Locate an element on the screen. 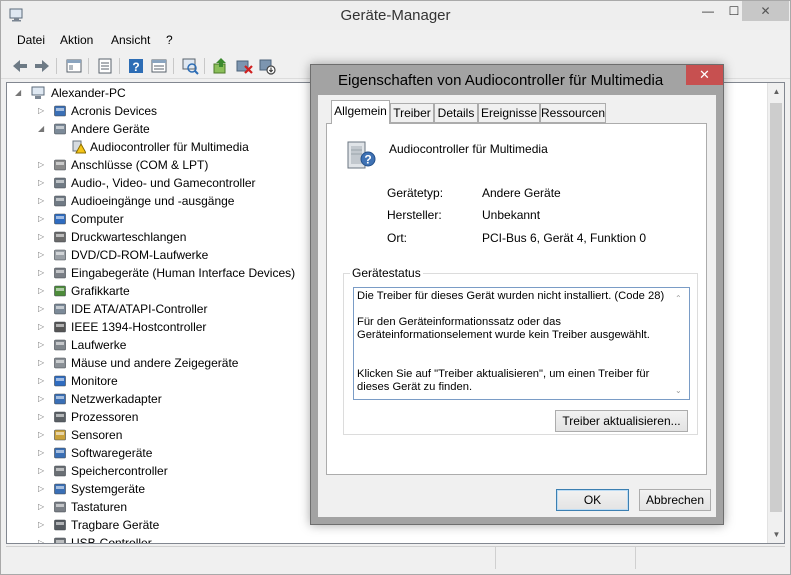  update-driver-icon is located at coordinates (221, 66).